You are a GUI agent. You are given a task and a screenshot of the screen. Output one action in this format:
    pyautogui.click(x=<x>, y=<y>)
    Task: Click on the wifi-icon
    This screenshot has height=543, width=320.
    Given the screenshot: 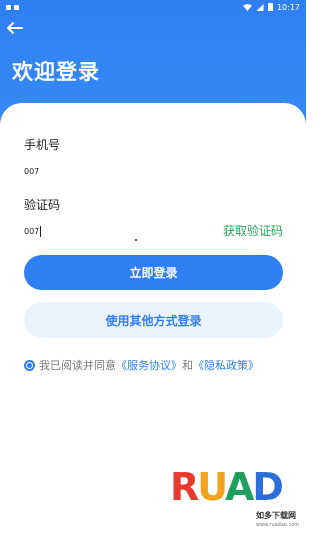 What is the action you would take?
    pyautogui.click(x=247, y=7)
    